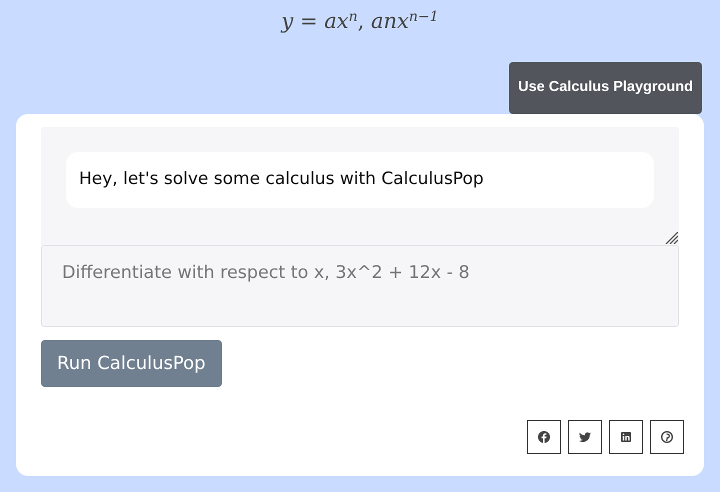 This screenshot has height=492, width=720. I want to click on linkedin-icon, so click(626, 437).